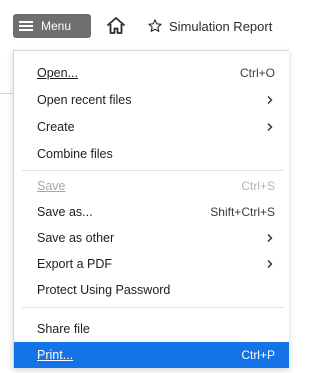  Describe the element at coordinates (151, 264) in the screenshot. I see `menu-item-export-pdf: Export a PDF` at that location.